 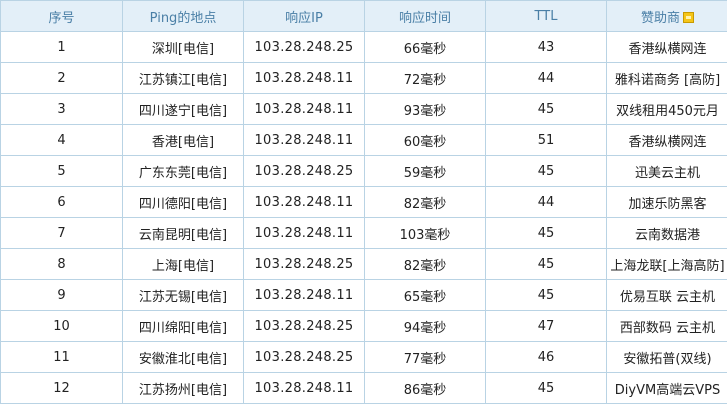 What do you see at coordinates (666, 326) in the screenshot?
I see `row-sponsor-link: 西部数码 云主机` at bounding box center [666, 326].